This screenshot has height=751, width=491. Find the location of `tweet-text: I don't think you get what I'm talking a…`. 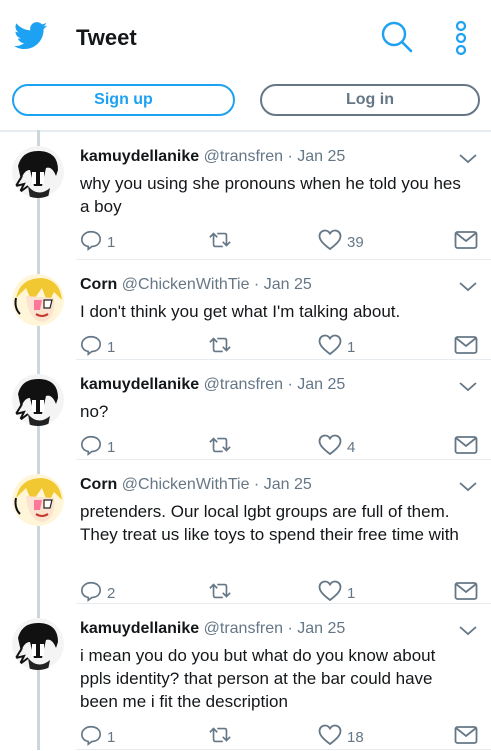

tweet-text: I don't think you get what I'm talking a… is located at coordinates (240, 311).